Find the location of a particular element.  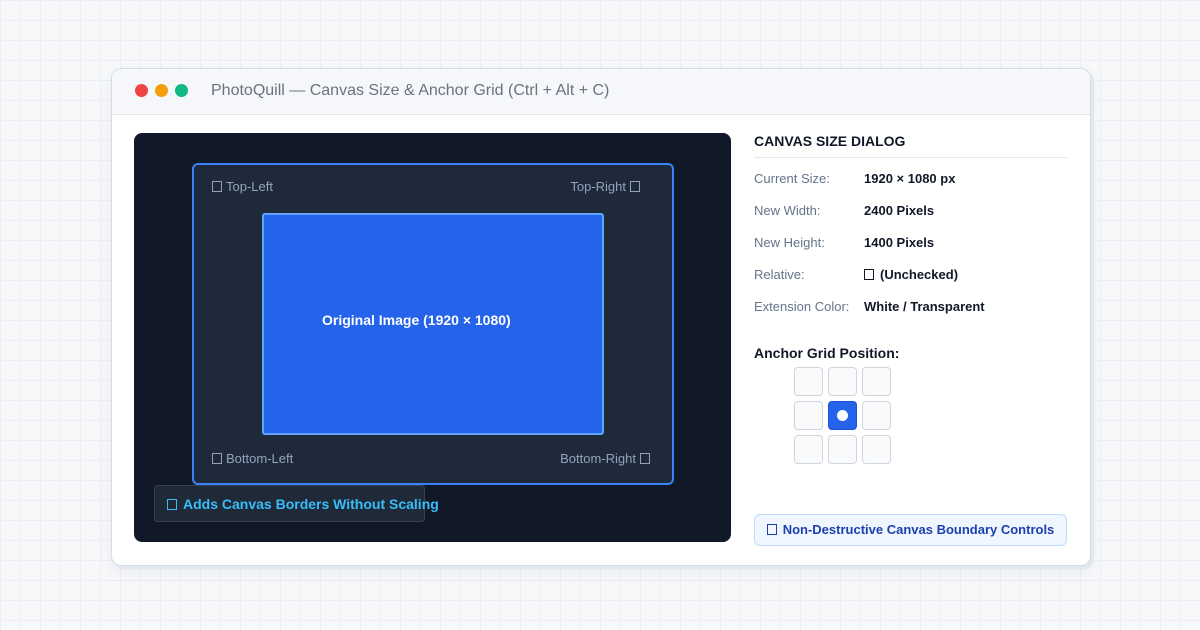

minimize-window-button is located at coordinates (161, 90).